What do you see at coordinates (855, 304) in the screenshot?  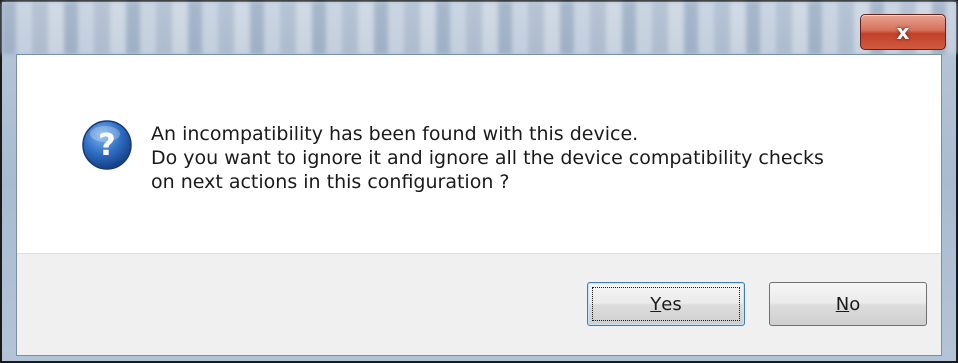 I see `no-label-rest: o` at bounding box center [855, 304].